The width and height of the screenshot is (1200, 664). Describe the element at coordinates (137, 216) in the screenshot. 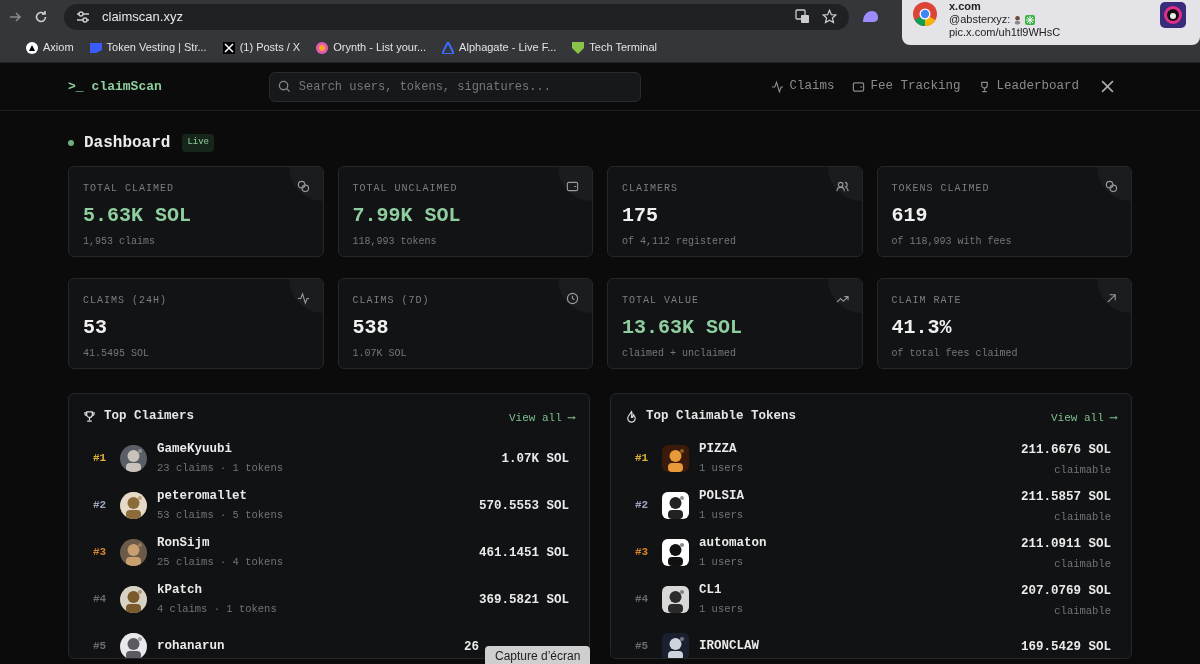

I see `stat-value: 5.63K SOL` at that location.